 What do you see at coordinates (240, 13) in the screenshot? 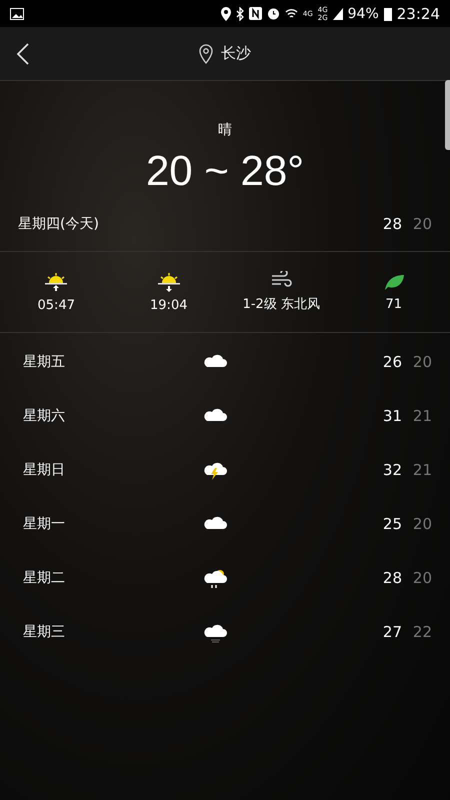
I see `bluetooth-icon` at bounding box center [240, 13].